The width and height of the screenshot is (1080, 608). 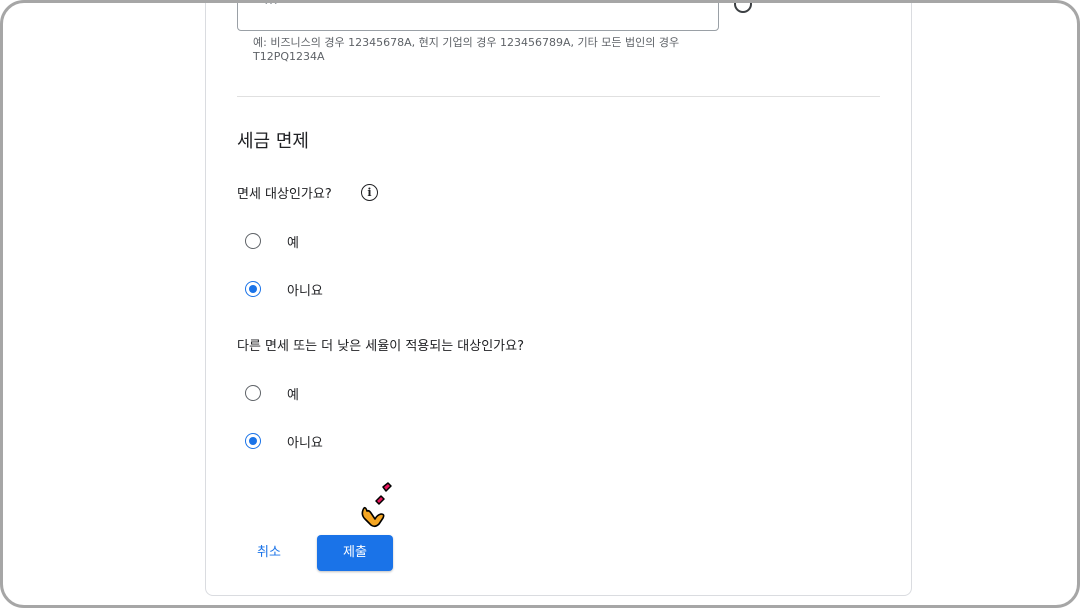 What do you see at coordinates (272, 393) in the screenshot?
I see `radio-reduced-yes: 예` at bounding box center [272, 393].